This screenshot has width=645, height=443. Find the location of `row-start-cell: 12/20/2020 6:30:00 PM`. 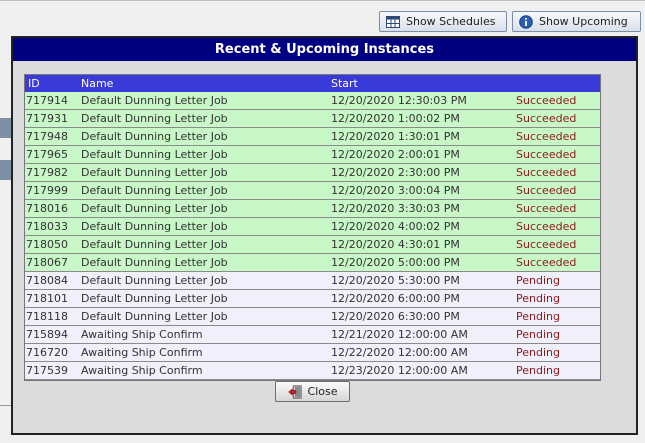

row-start-cell: 12/20/2020 6:30:00 PM is located at coordinates (395, 316).